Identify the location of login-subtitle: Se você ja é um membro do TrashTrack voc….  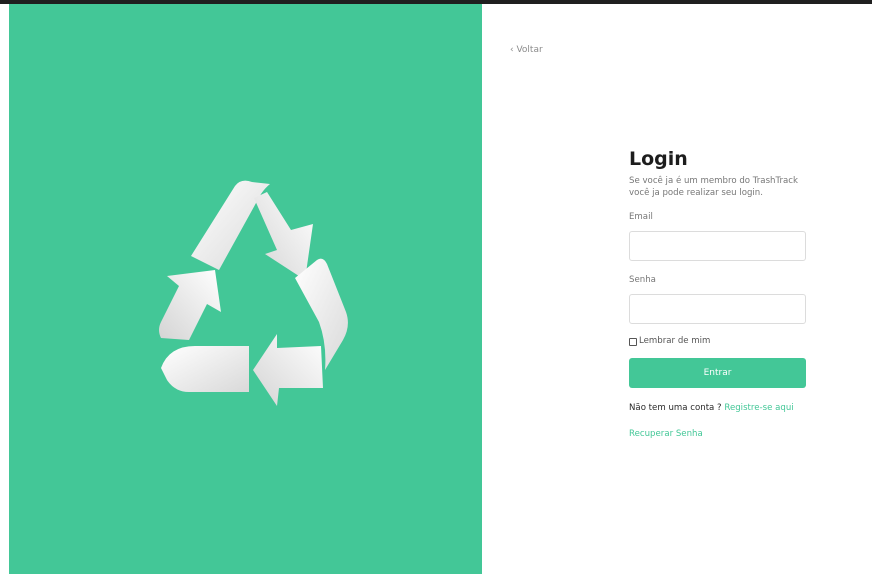
(713, 187).